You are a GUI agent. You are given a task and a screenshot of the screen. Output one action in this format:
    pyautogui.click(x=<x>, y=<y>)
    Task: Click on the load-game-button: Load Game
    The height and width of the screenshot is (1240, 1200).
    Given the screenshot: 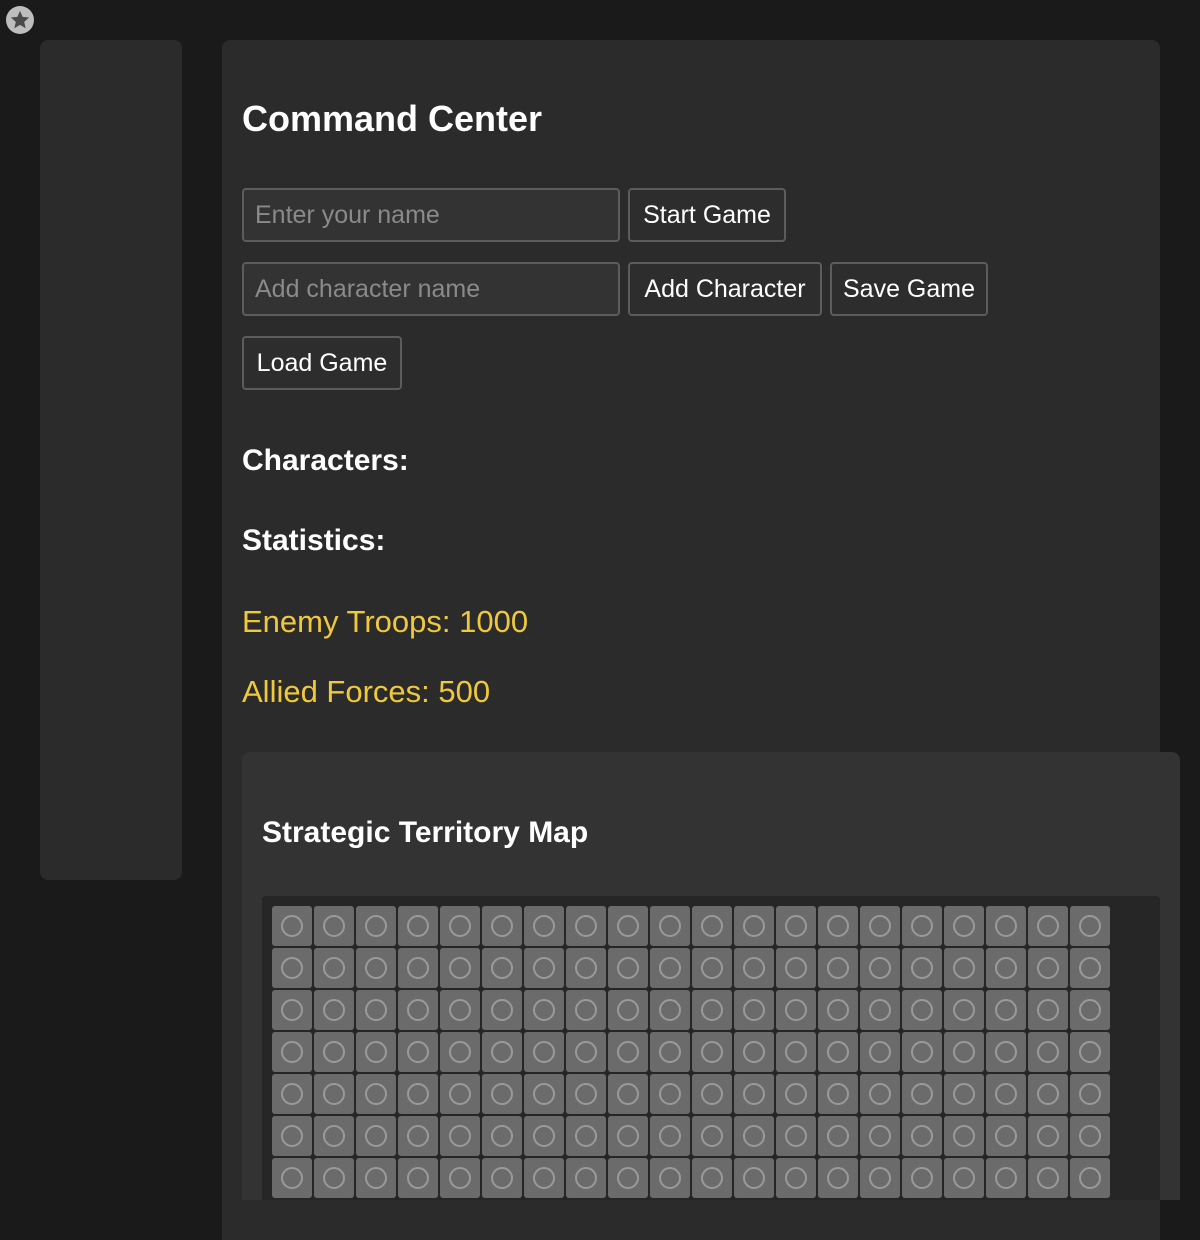 What is the action you would take?
    pyautogui.click(x=322, y=363)
    